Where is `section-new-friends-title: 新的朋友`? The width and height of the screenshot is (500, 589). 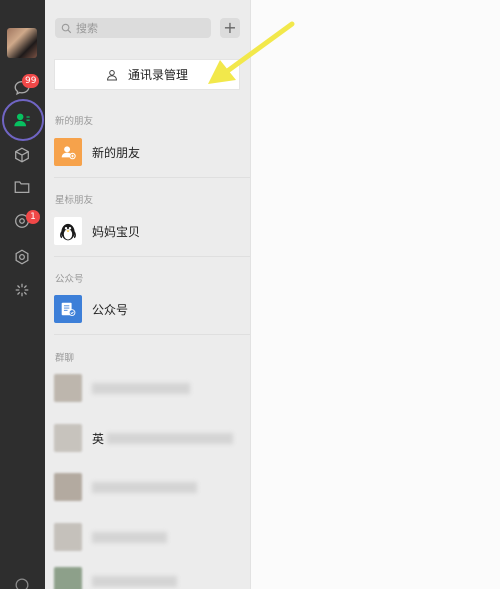
section-new-friends-title: 新的朋友 is located at coordinates (74, 121).